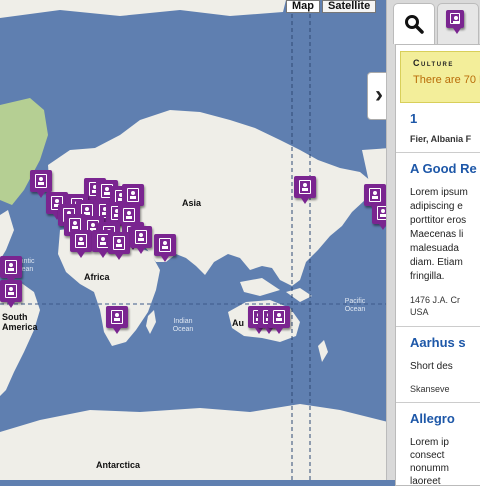 The width and height of the screenshot is (480, 486). I want to click on map-label-south-america: South America, so click(20, 322).